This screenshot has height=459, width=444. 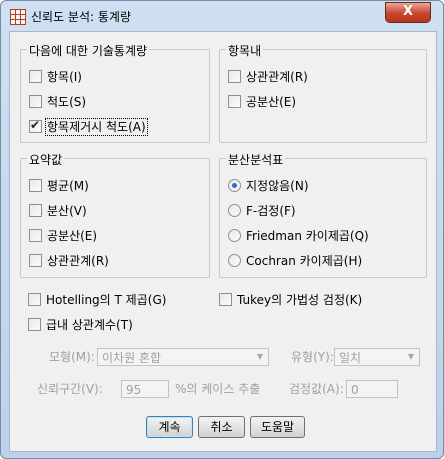 What do you see at coordinates (222, 16) in the screenshot?
I see `title-bar: 신뢰도 분석: 통계량 X` at bounding box center [222, 16].